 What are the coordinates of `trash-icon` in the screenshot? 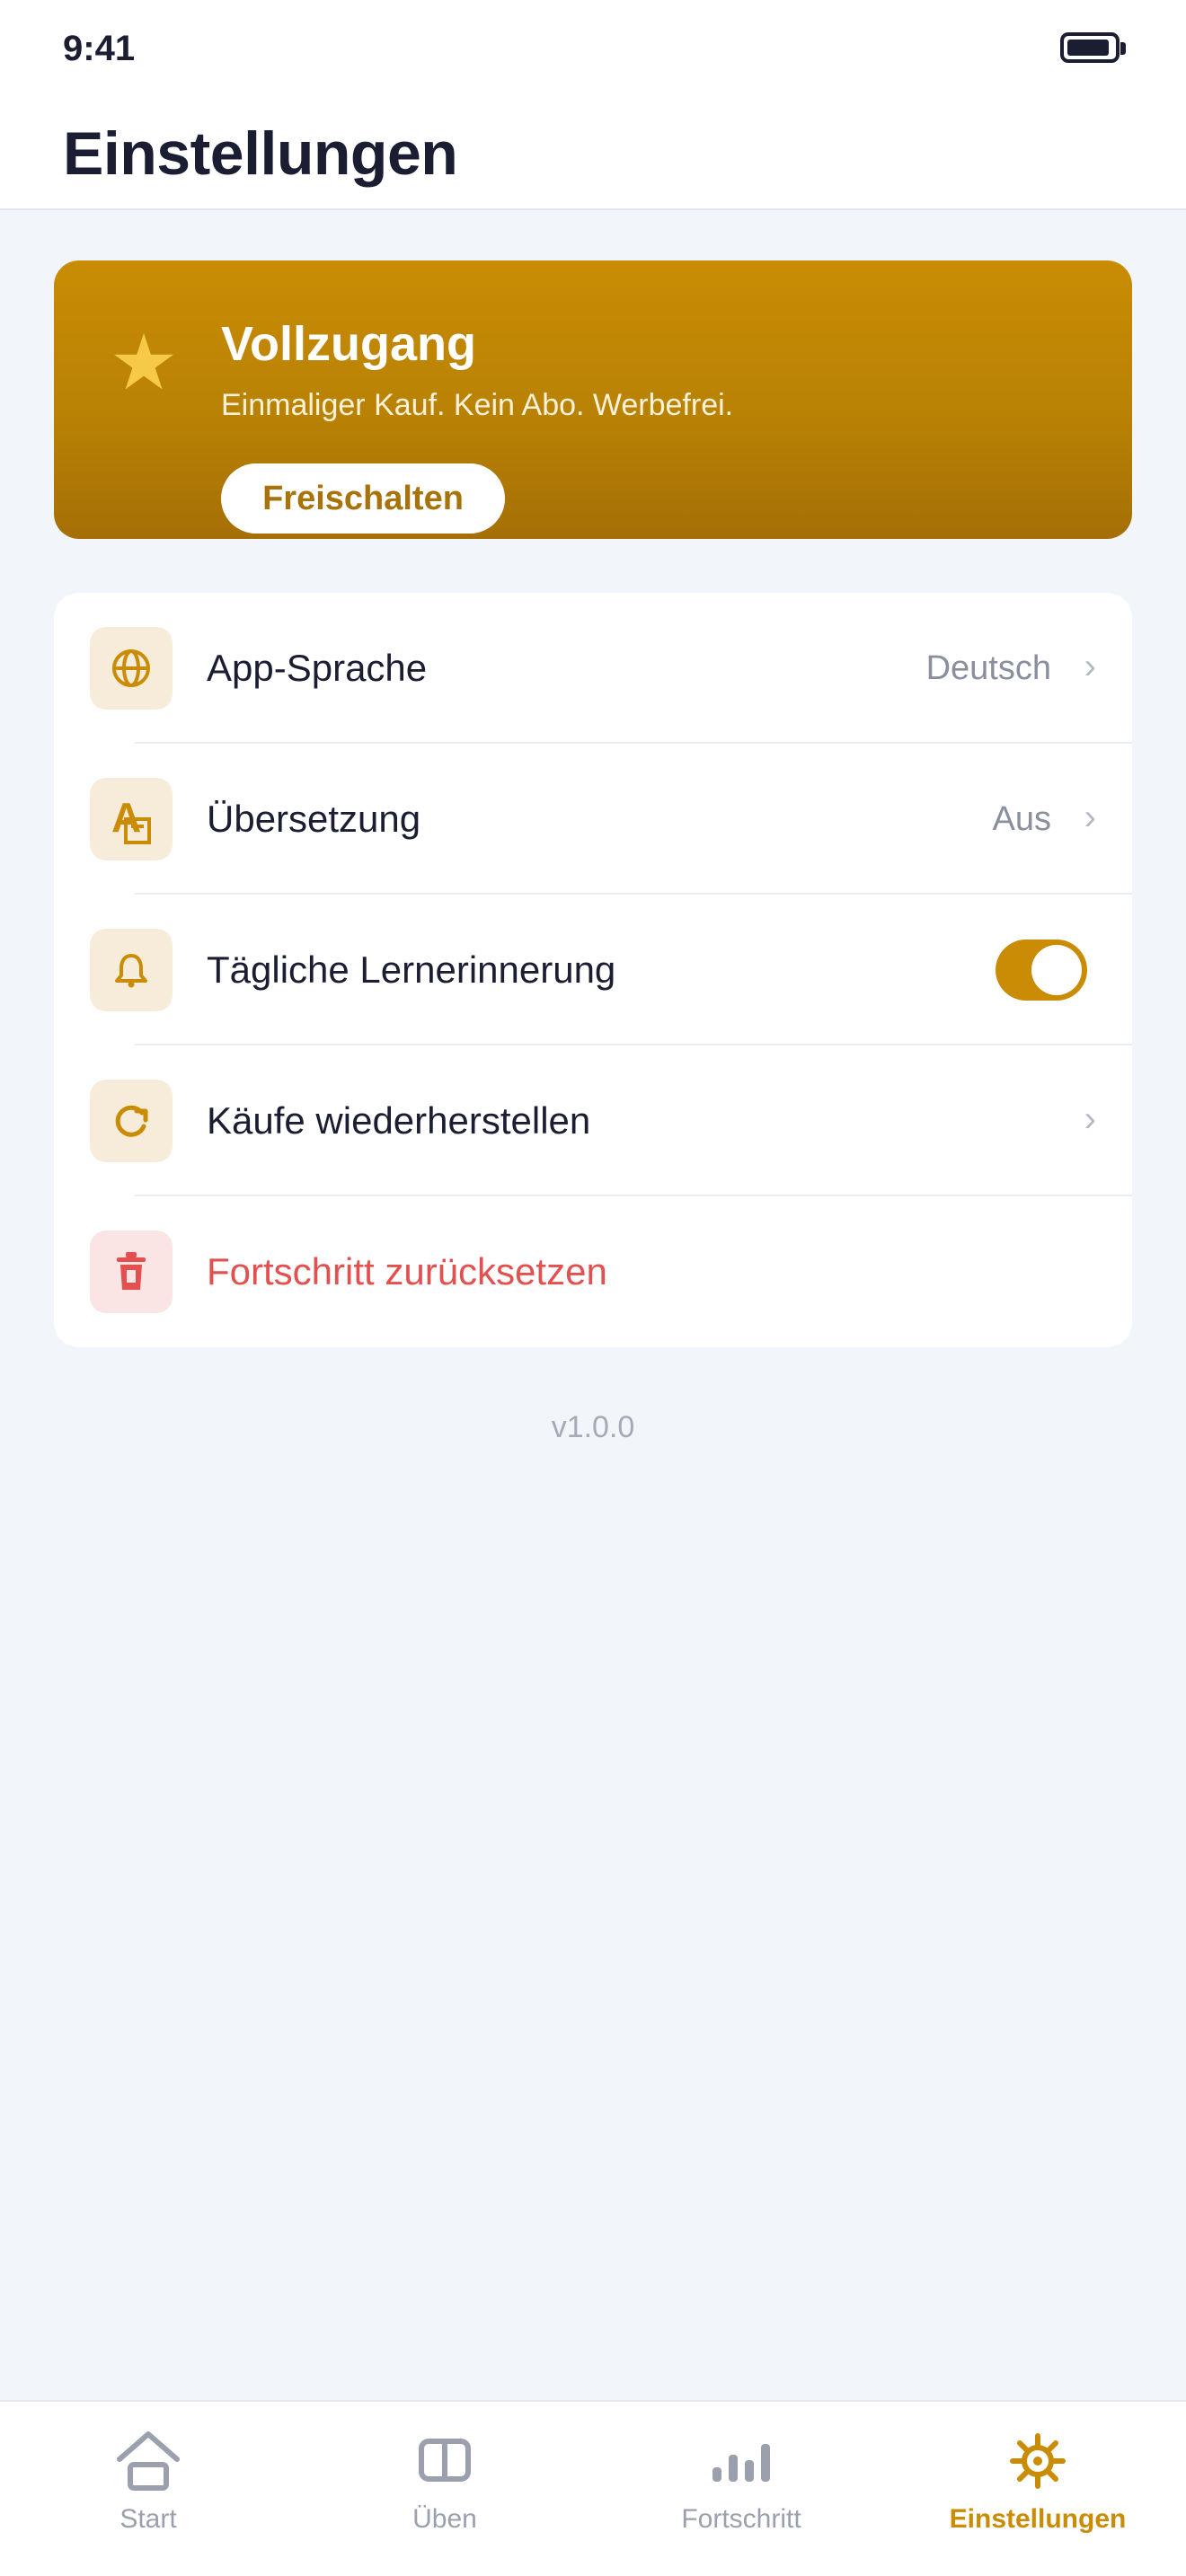 It's located at (131, 1272).